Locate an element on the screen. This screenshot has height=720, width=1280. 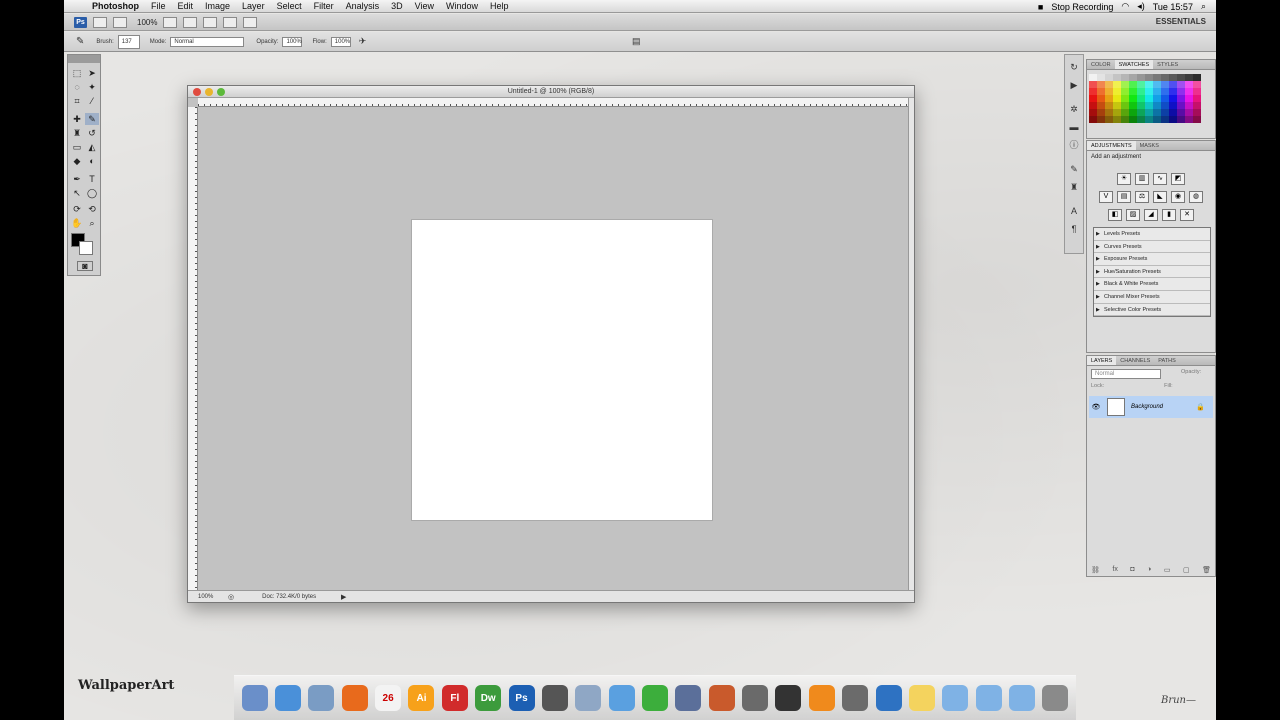
close-button is located at coordinates (197, 92).